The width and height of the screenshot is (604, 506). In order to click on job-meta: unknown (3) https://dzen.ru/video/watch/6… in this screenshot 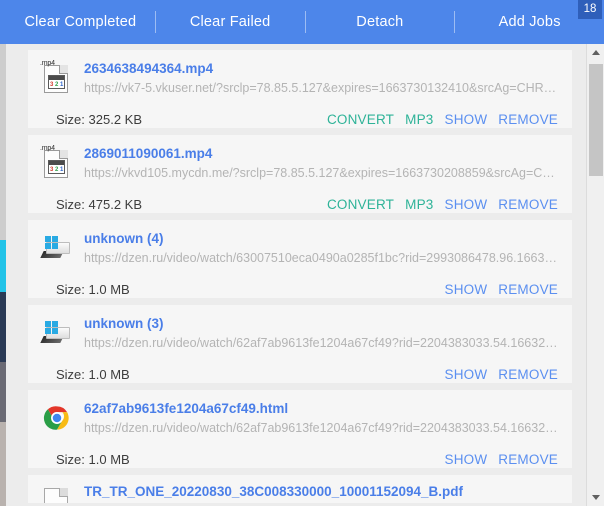, I will do `click(322, 333)`.